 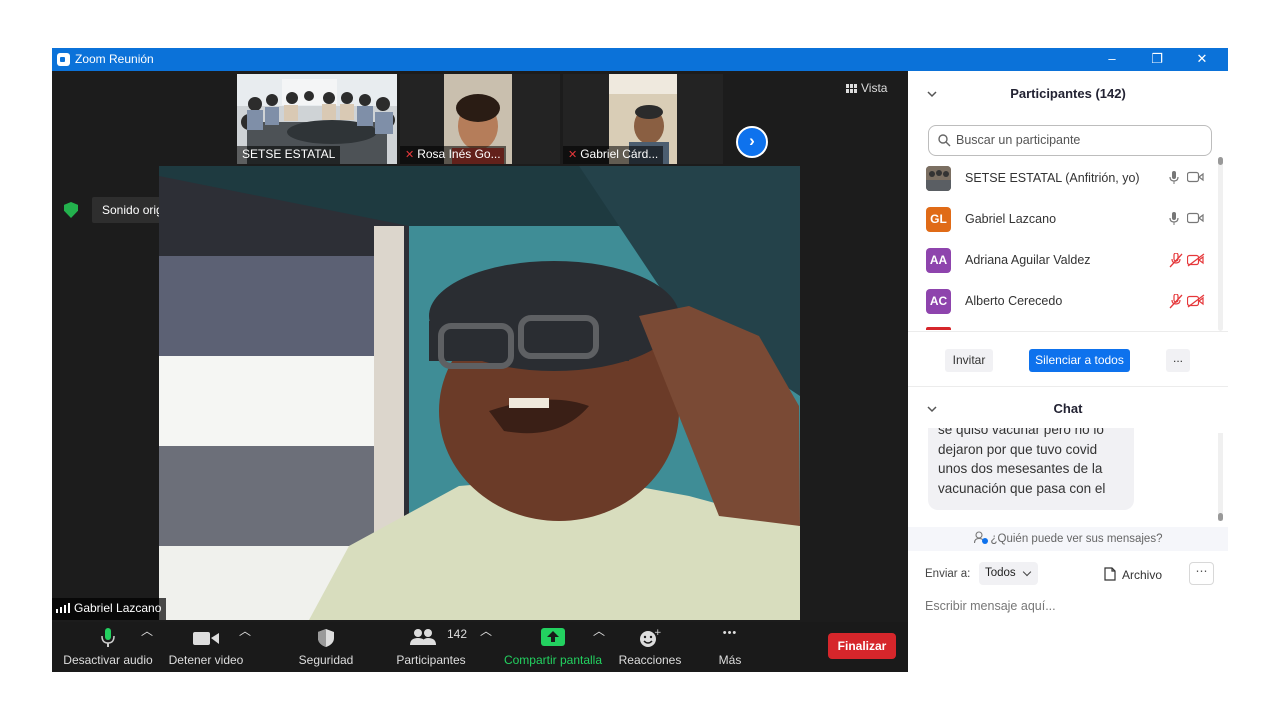 I want to click on file-button: Archivo, so click(x=1133, y=574).